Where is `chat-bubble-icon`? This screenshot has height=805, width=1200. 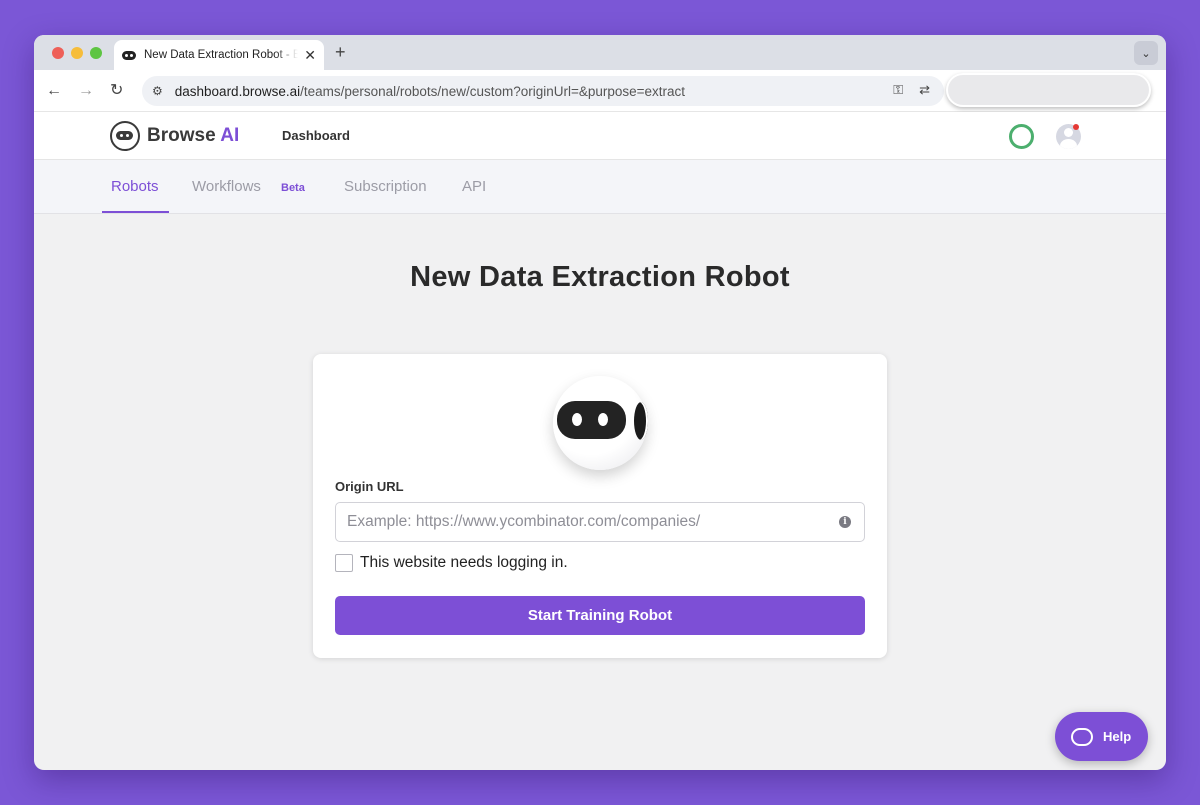 chat-bubble-icon is located at coordinates (1082, 736).